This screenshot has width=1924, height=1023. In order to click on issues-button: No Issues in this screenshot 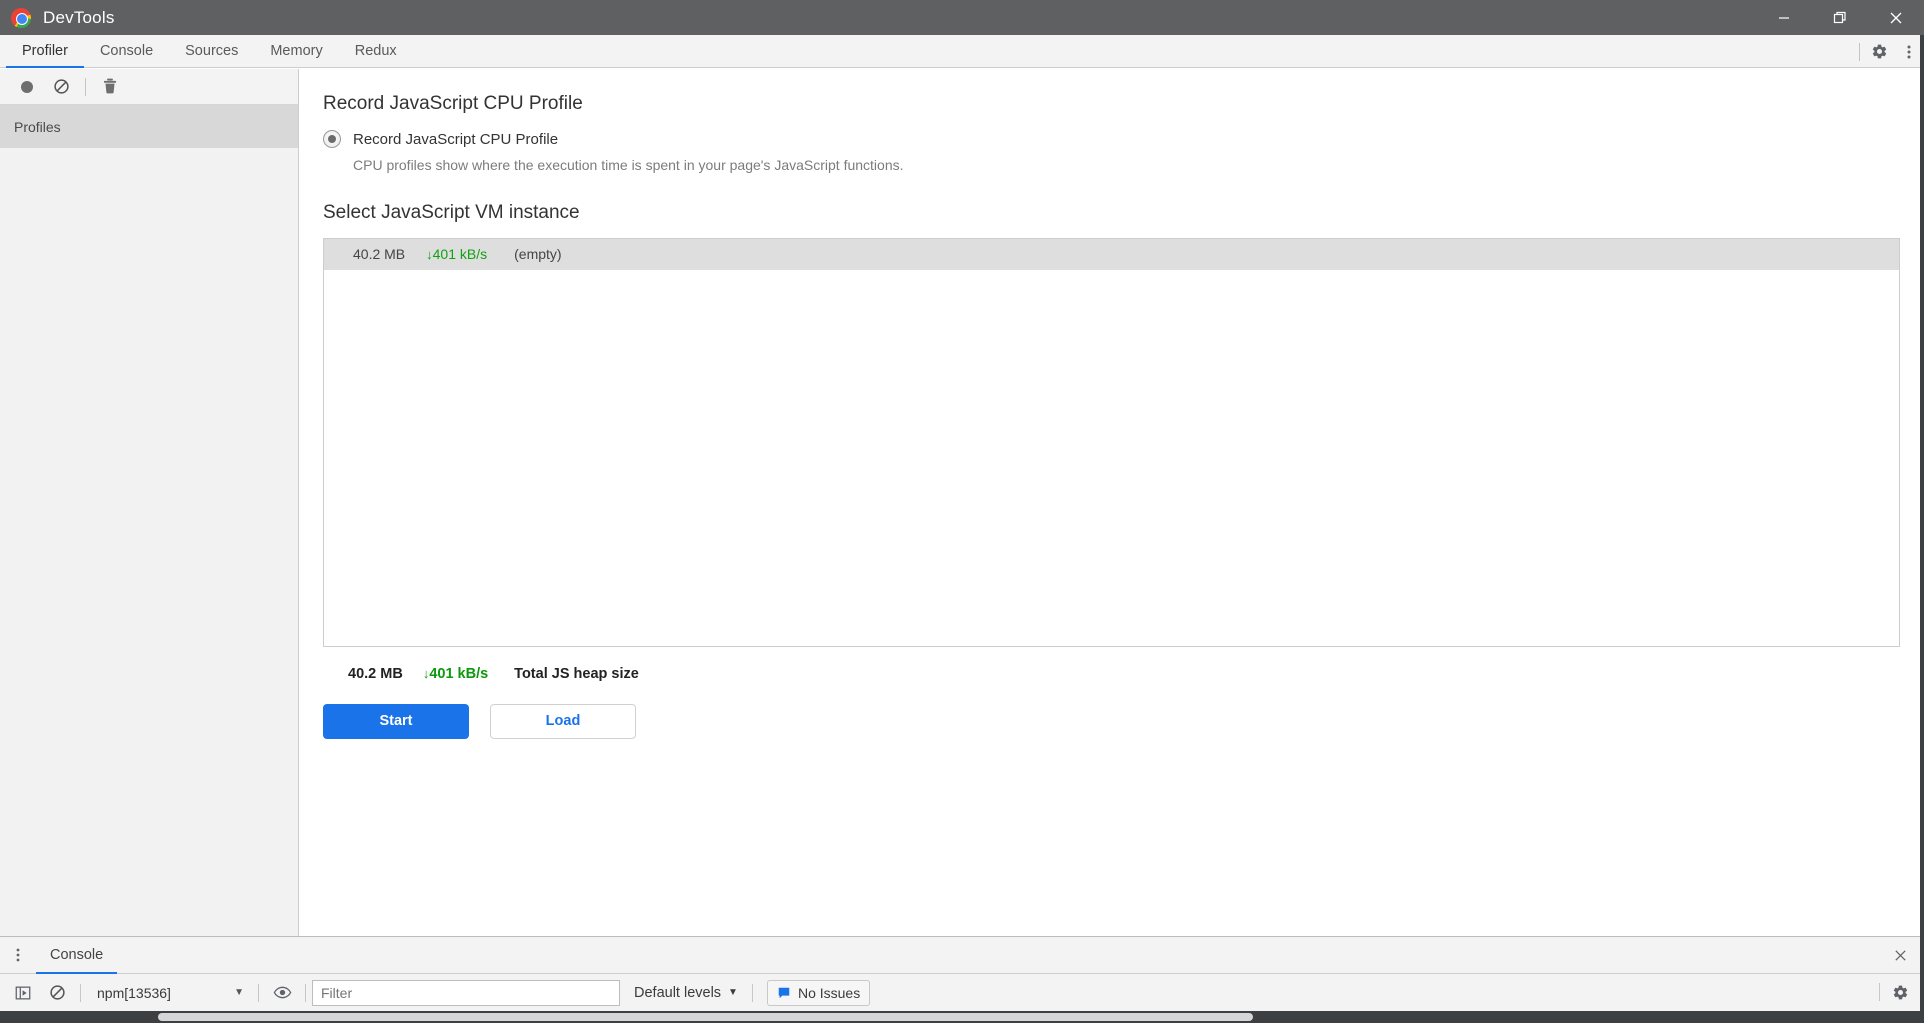, I will do `click(818, 992)`.